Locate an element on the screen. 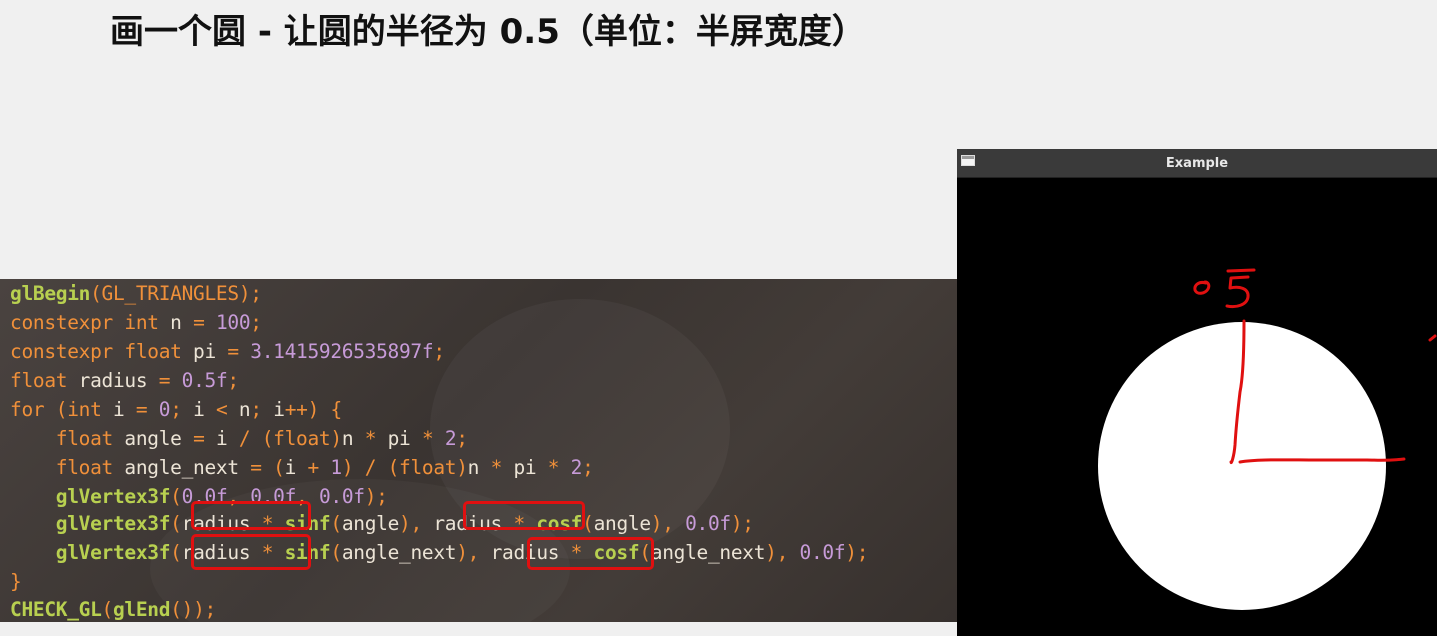  window-title: Example is located at coordinates (1197, 163).